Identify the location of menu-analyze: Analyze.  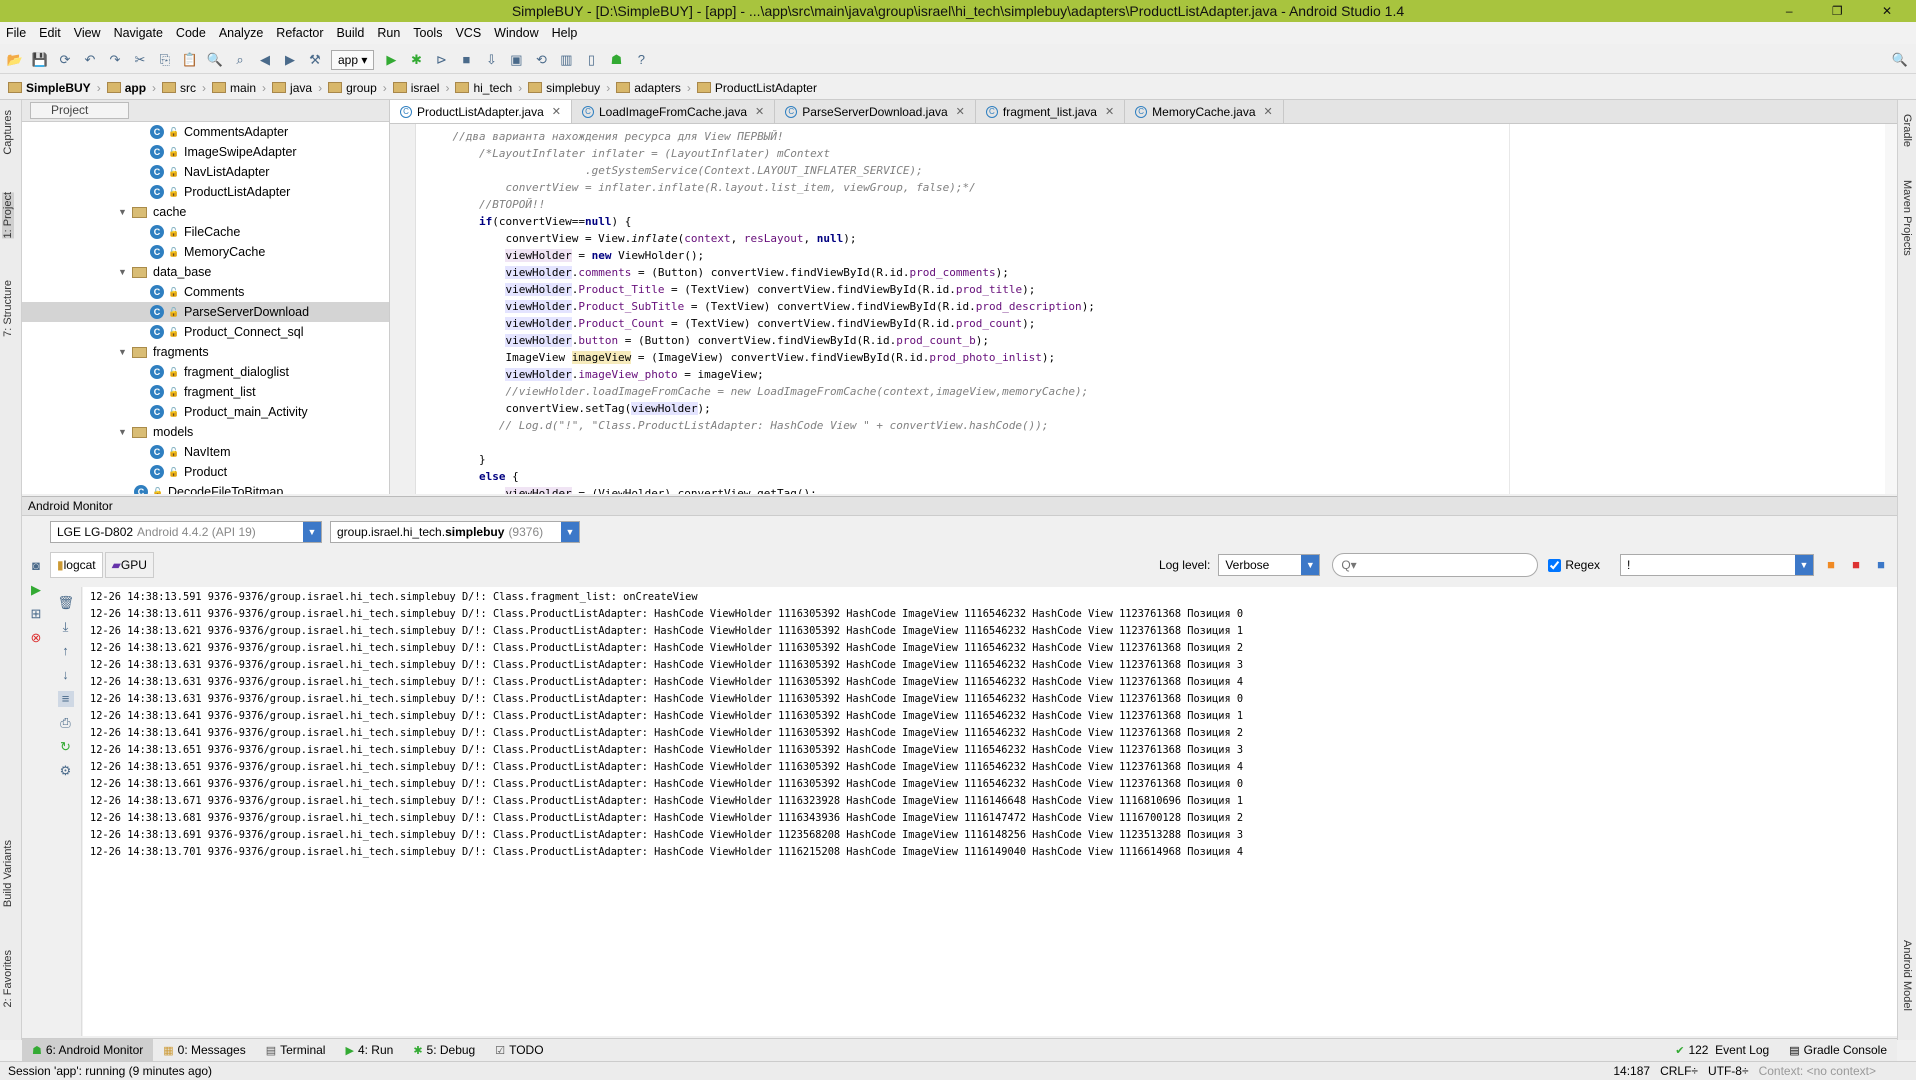
(241, 33).